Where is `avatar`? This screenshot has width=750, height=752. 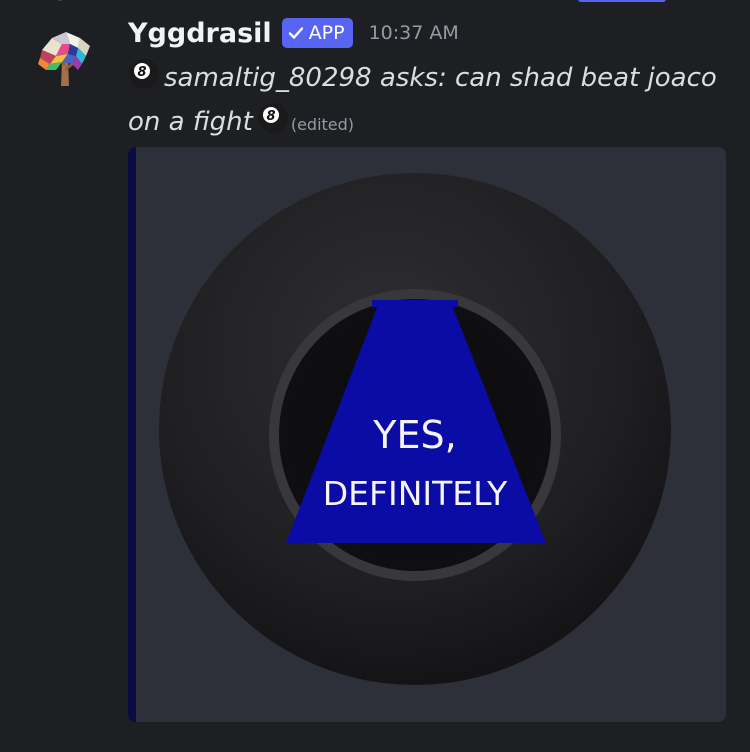
avatar is located at coordinates (65, 59).